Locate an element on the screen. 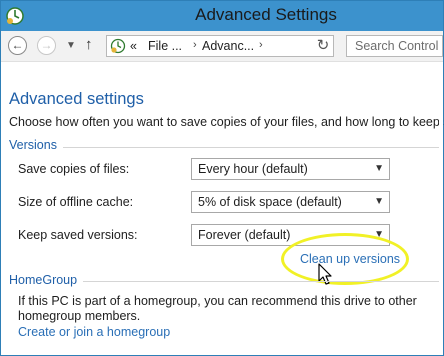 This screenshot has width=444, height=356. offline-cache-dropdown: 5% of disk space (default) ▼ is located at coordinates (290, 202).